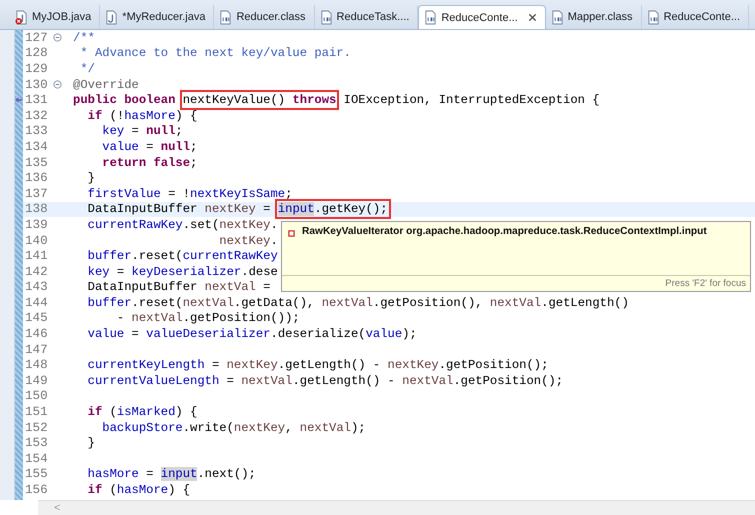  Describe the element at coordinates (289, 427) in the screenshot. I see `code-text: ,` at that location.